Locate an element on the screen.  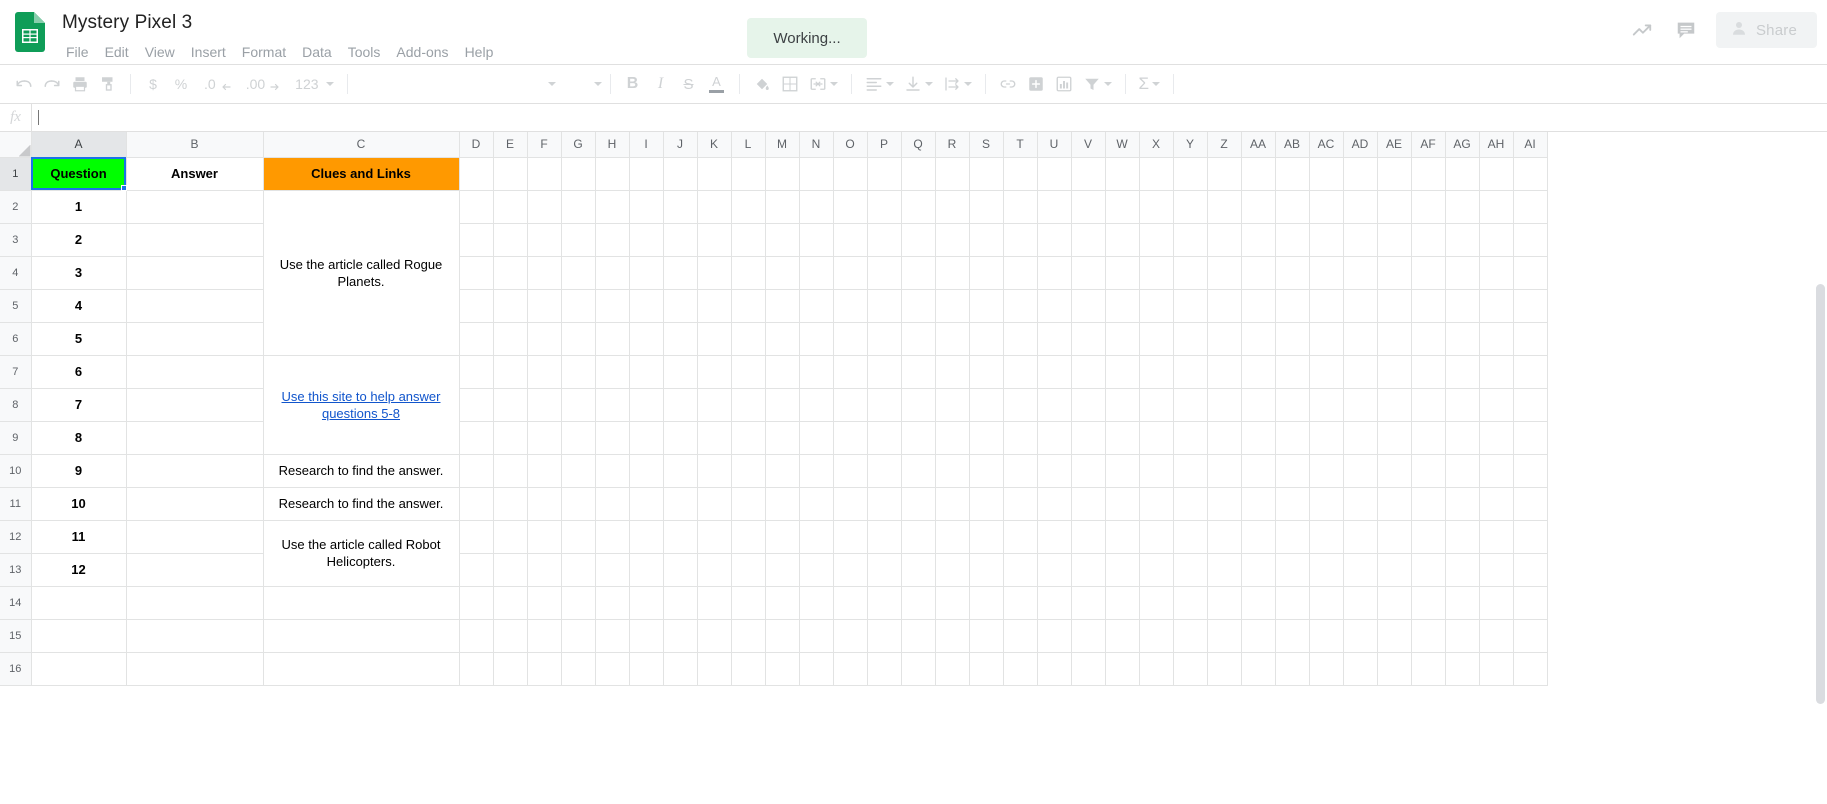
cell-AF12 is located at coordinates (1428, 537).